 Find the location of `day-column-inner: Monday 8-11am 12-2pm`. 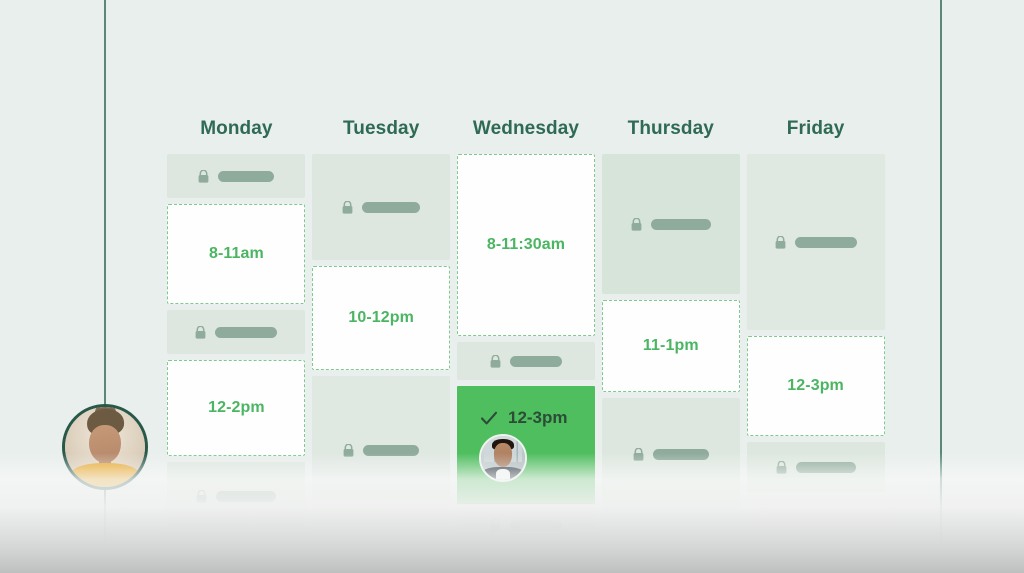

day-column-inner: Monday 8-11am 12-2pm is located at coordinates (236, 327).